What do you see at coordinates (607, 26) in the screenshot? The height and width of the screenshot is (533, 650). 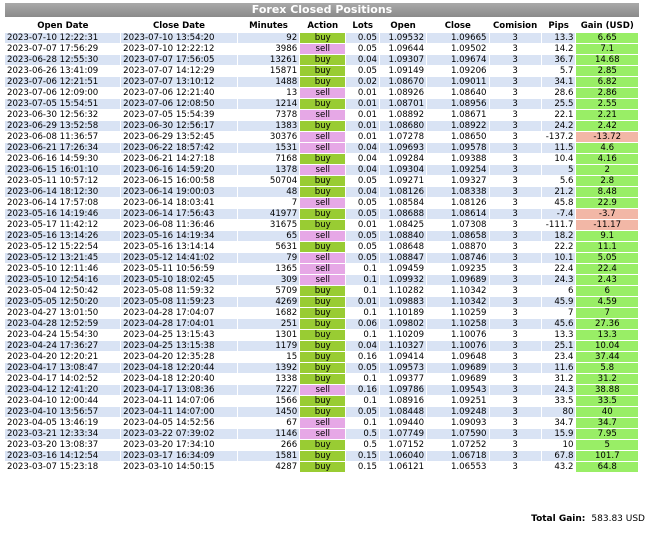 I see `column-header: Gain (USD)` at bounding box center [607, 26].